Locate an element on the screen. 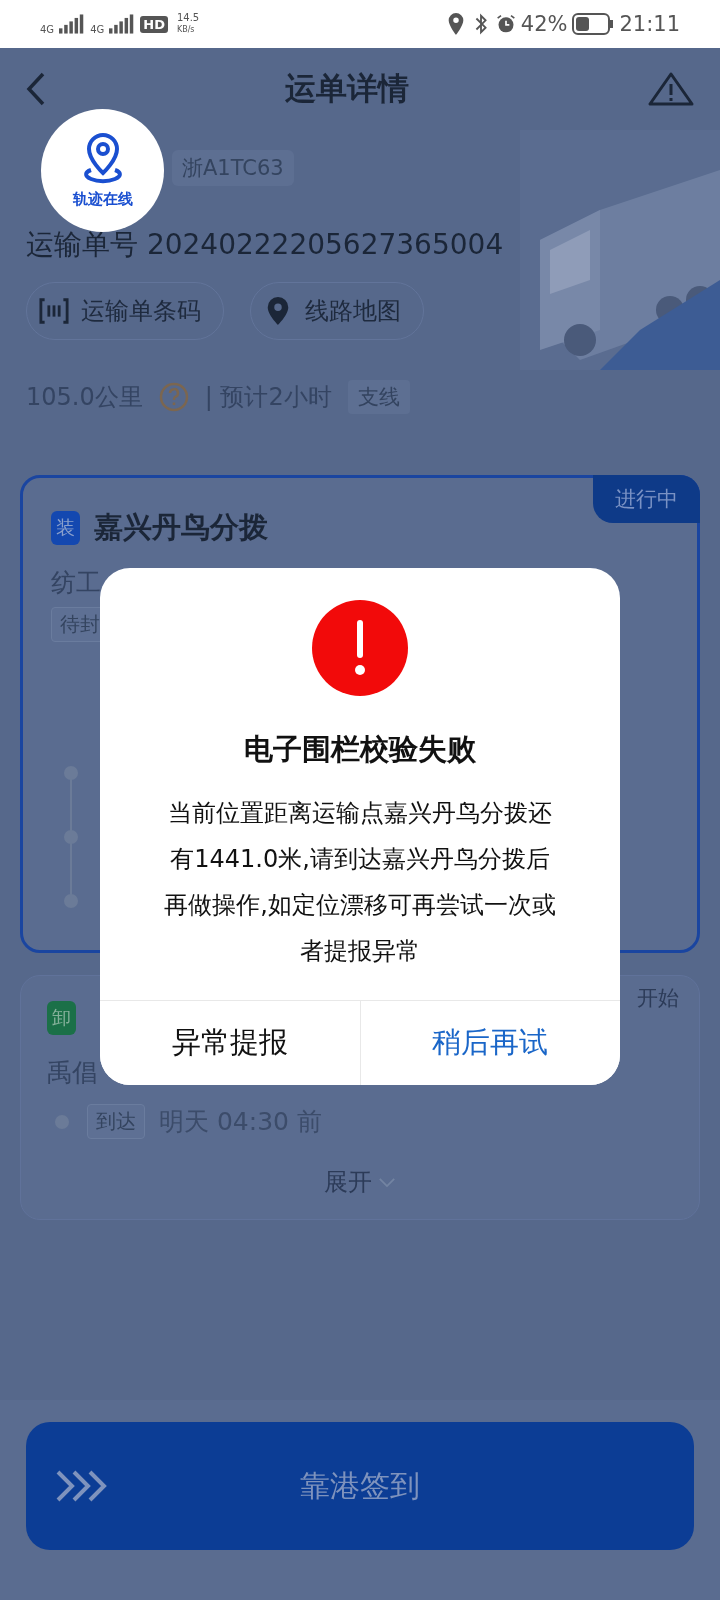  warning-icon is located at coordinates (671, 89).